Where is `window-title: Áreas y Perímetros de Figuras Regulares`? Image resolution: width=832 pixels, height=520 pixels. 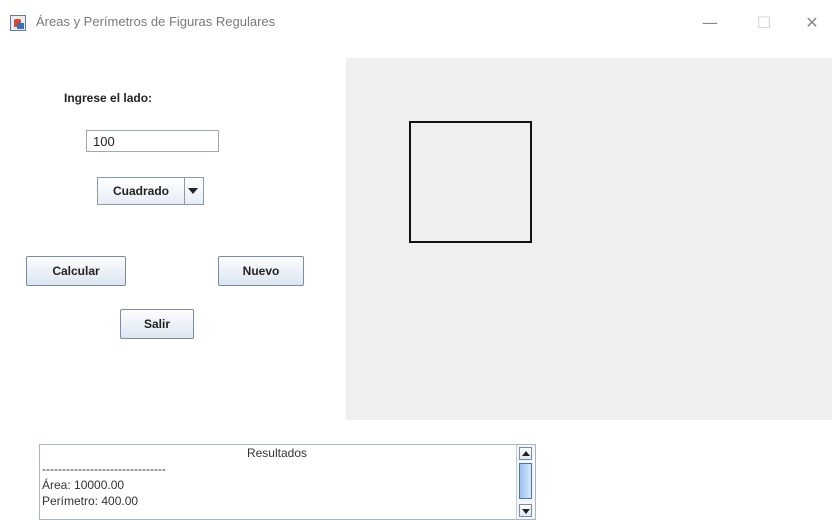
window-title: Áreas y Perímetros de Figuras Regulares is located at coordinates (156, 21).